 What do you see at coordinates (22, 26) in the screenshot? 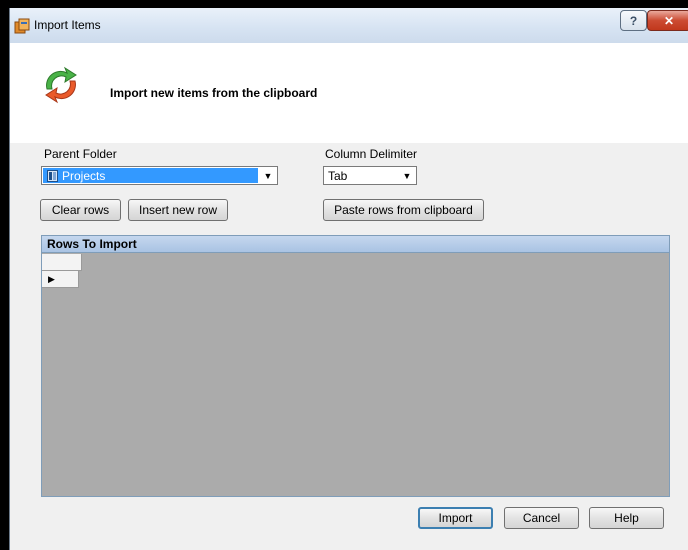
I see `app-icon` at bounding box center [22, 26].